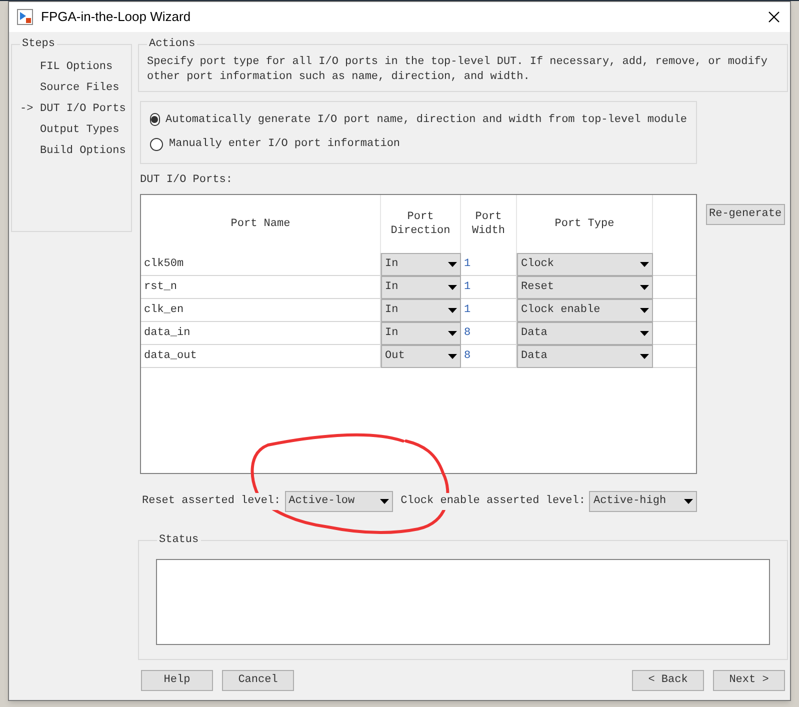 The width and height of the screenshot is (799, 707). What do you see at coordinates (261, 224) in the screenshot?
I see `column-header: Port Name` at bounding box center [261, 224].